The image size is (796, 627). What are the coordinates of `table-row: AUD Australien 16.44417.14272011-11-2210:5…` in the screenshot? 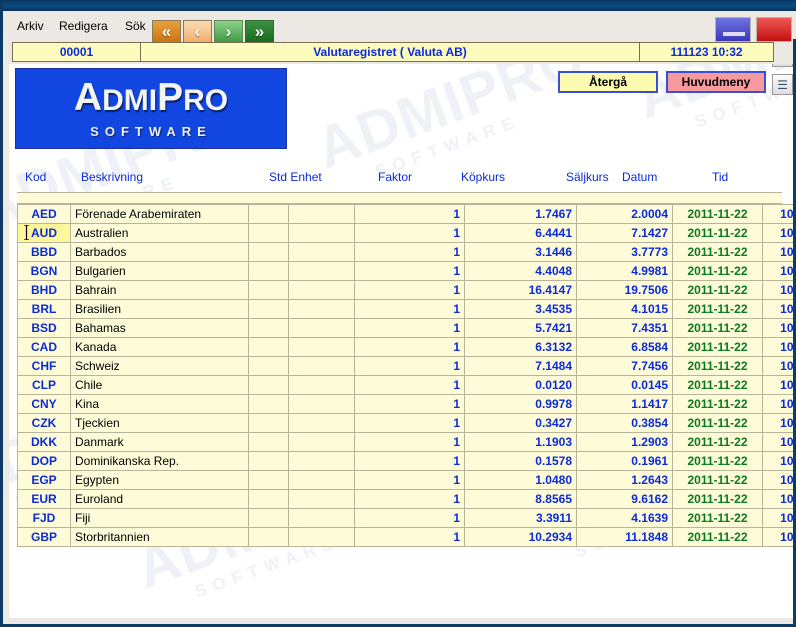 It's located at (405, 233).